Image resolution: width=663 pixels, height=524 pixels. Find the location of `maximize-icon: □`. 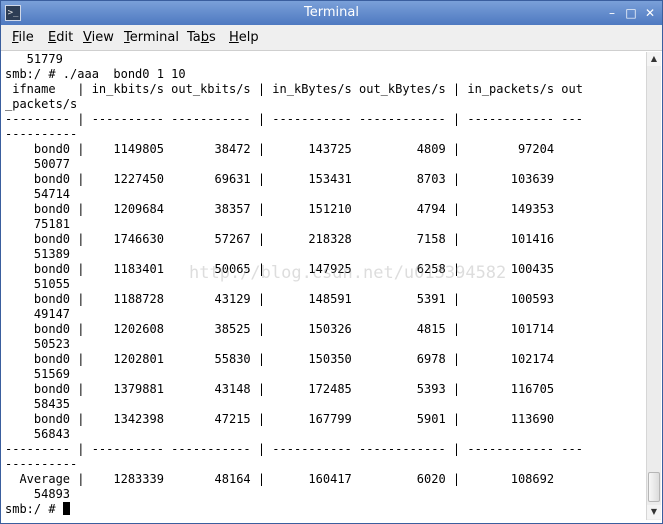

maximize-icon: □ is located at coordinates (631, 13).